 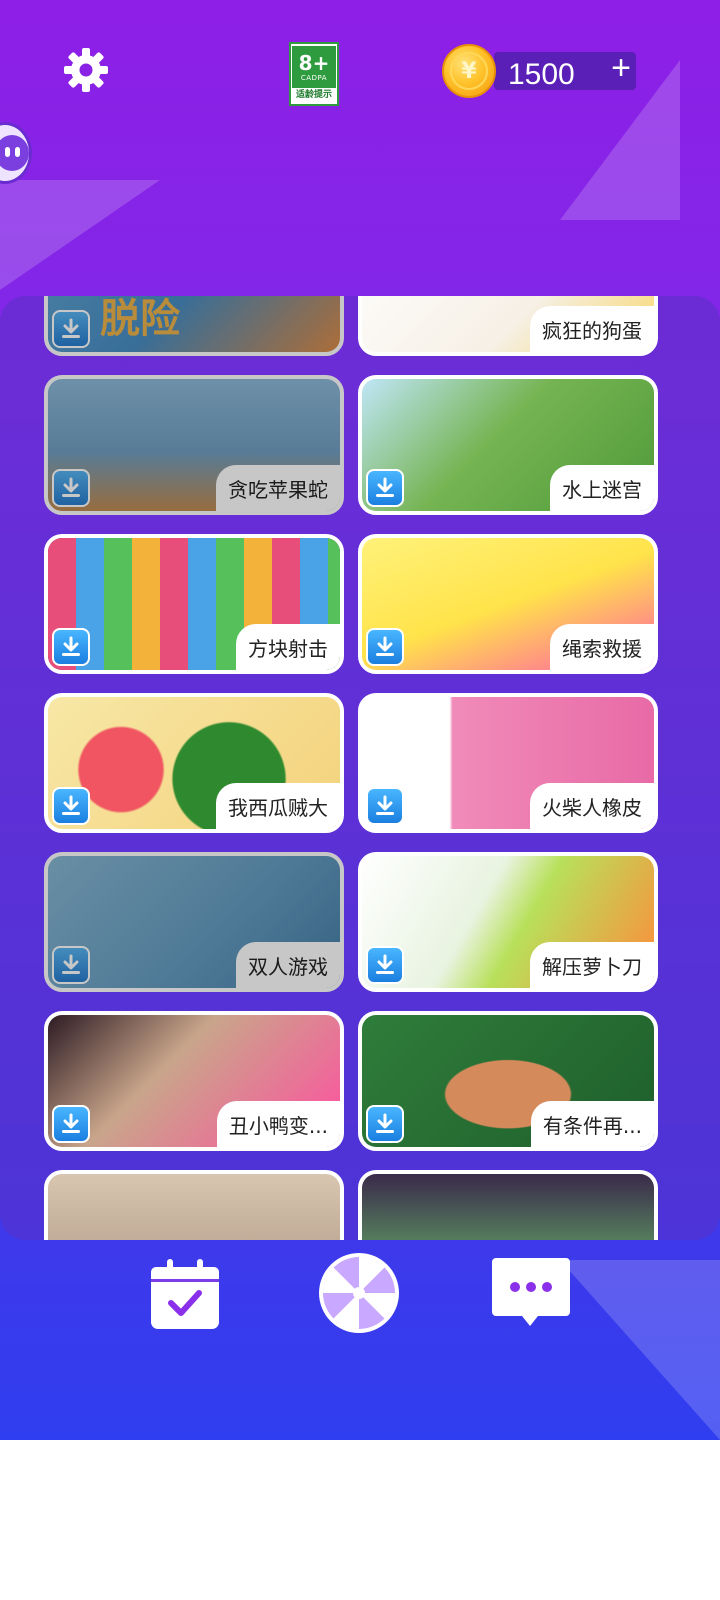 I want to click on calendar-check-icon, so click(x=185, y=1294).